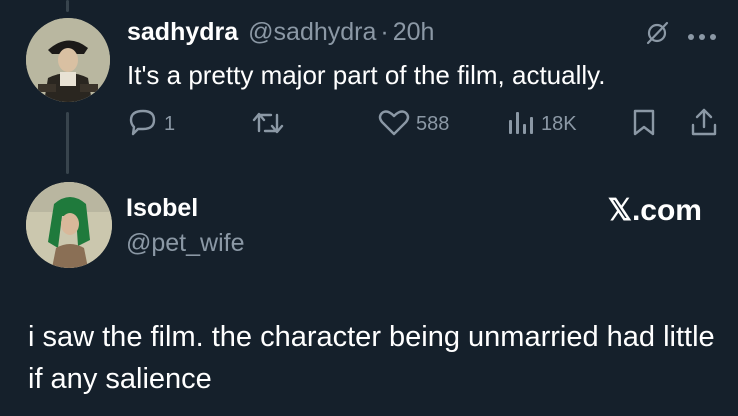 The image size is (738, 416). What do you see at coordinates (185, 243) in the screenshot?
I see `handle: @pet_wife` at bounding box center [185, 243].